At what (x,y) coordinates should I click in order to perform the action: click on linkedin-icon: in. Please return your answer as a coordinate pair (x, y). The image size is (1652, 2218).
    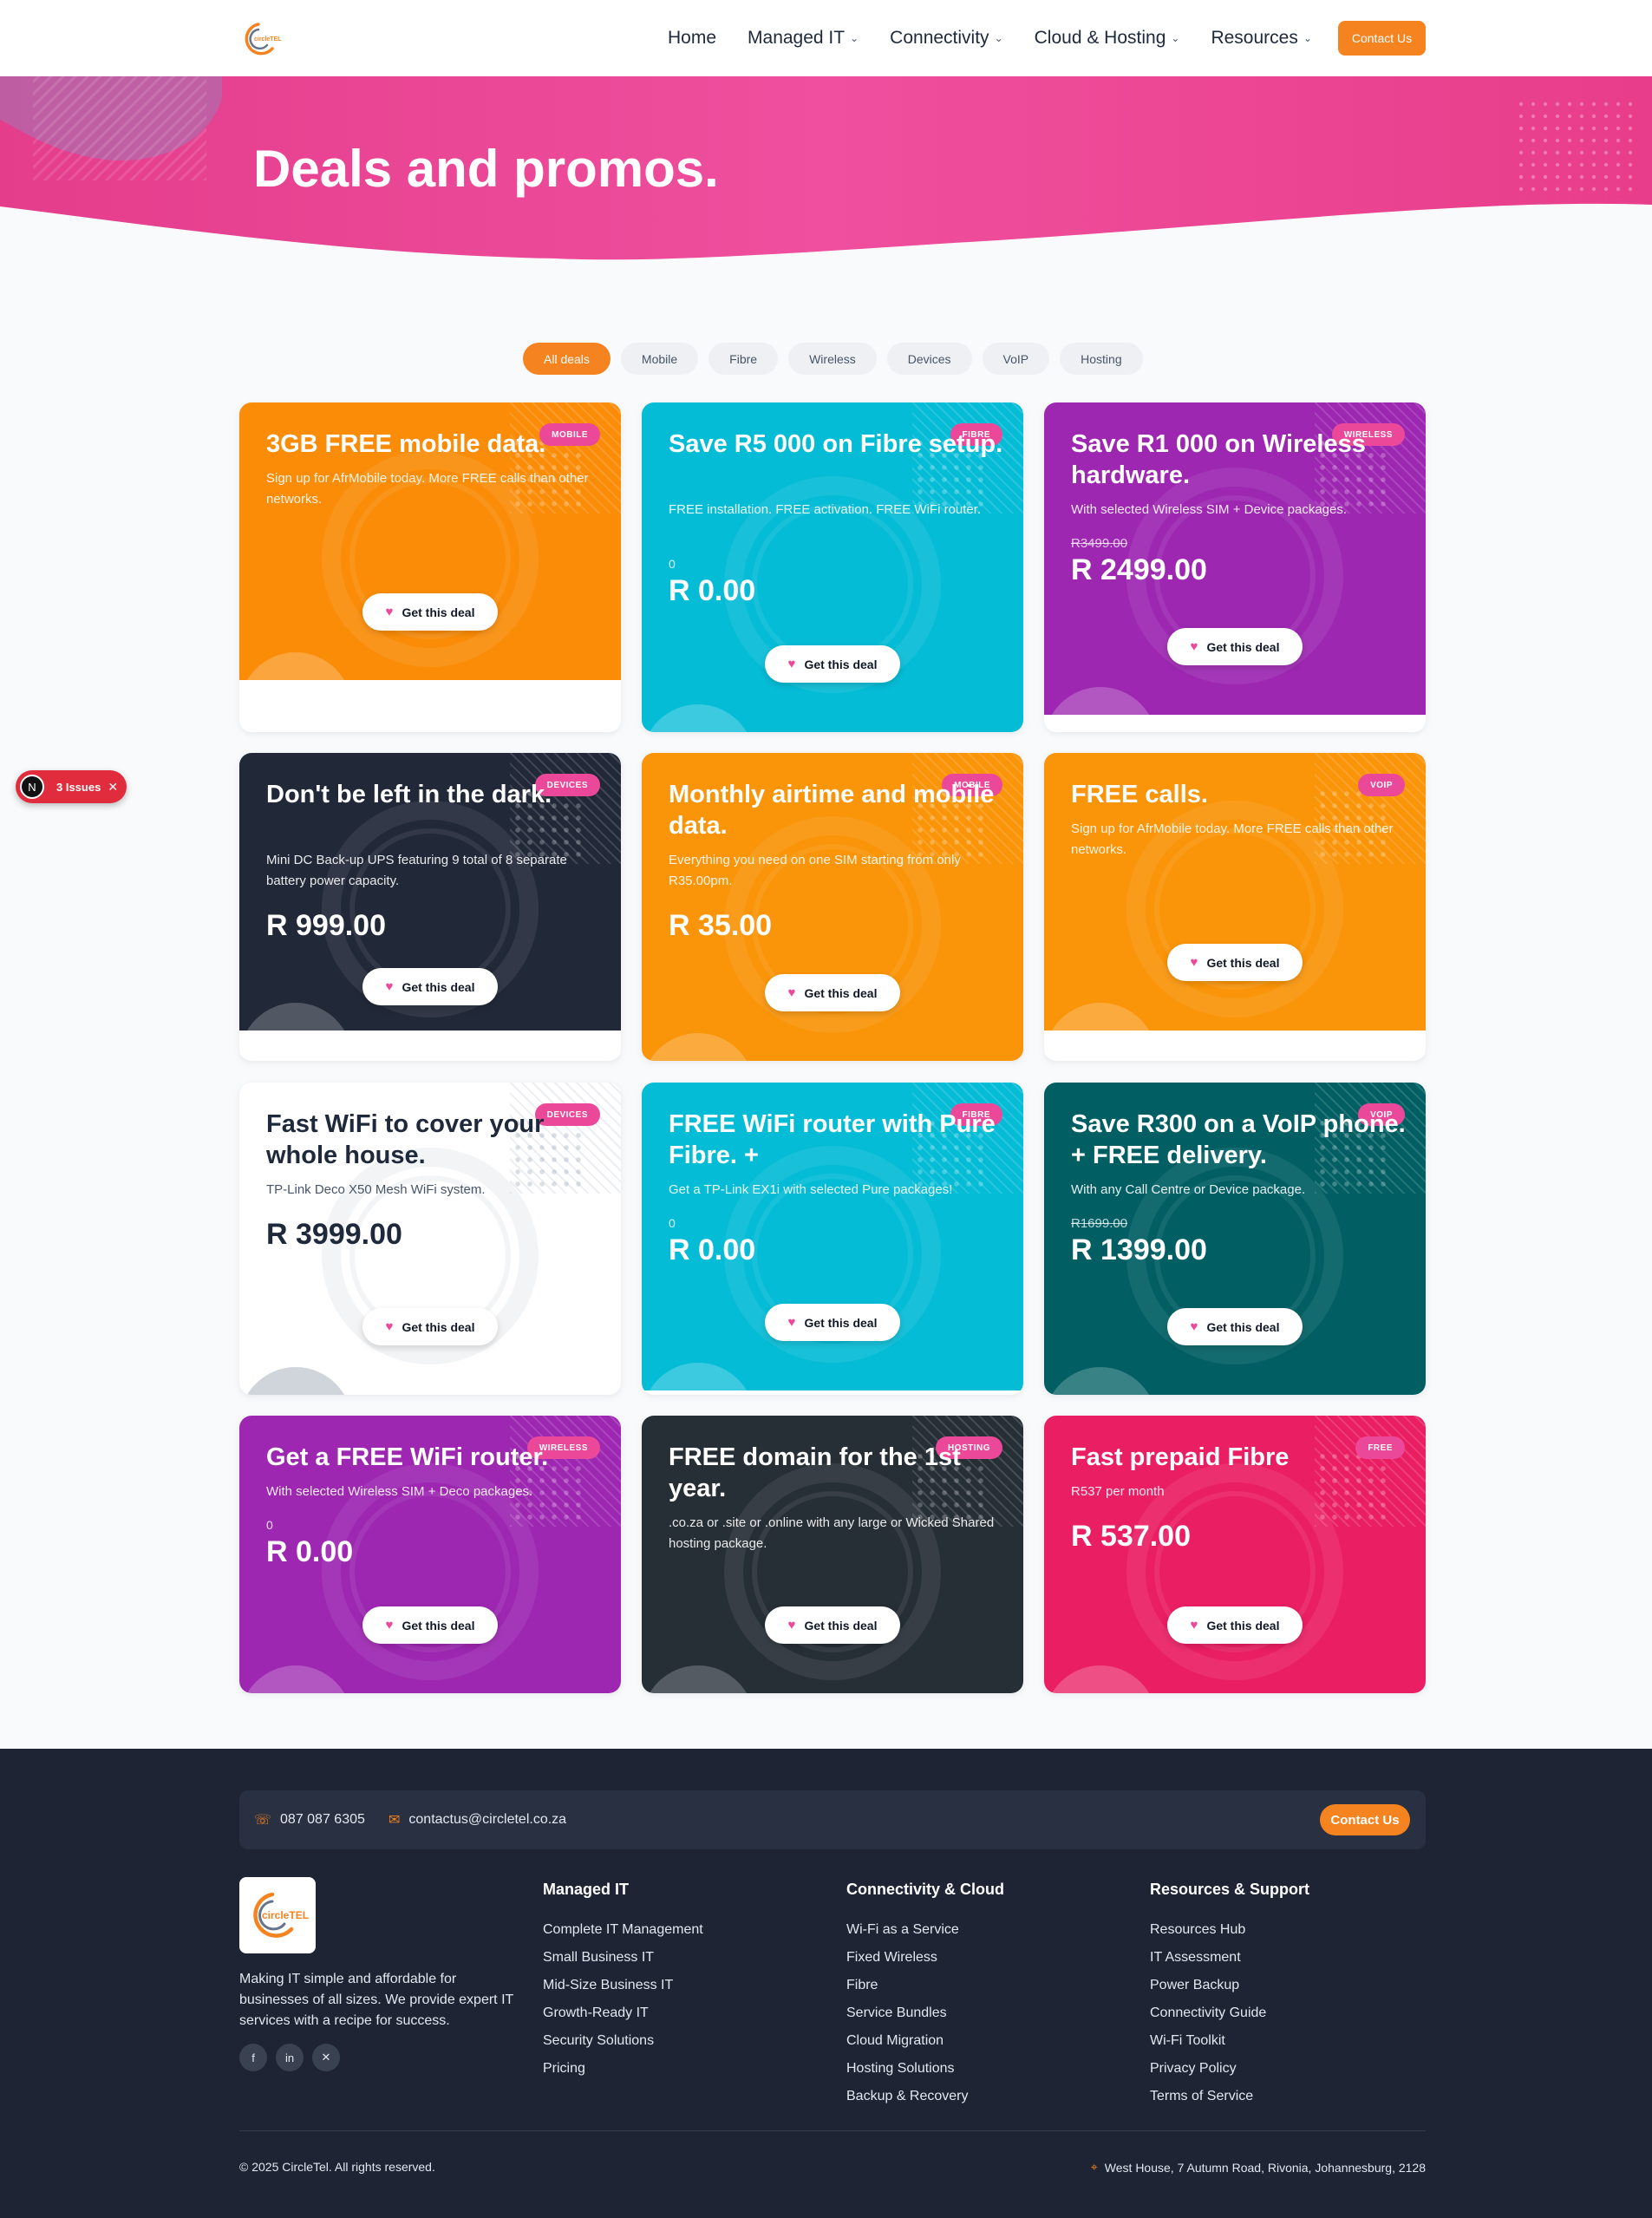
    Looking at the image, I should click on (290, 2057).